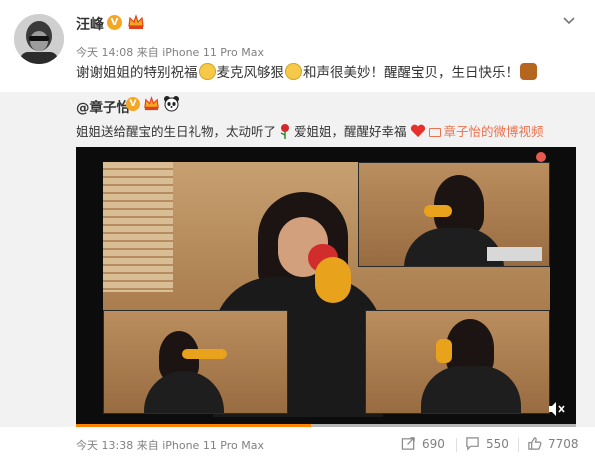  Describe the element at coordinates (171, 103) in the screenshot. I see `panda-icon` at that location.